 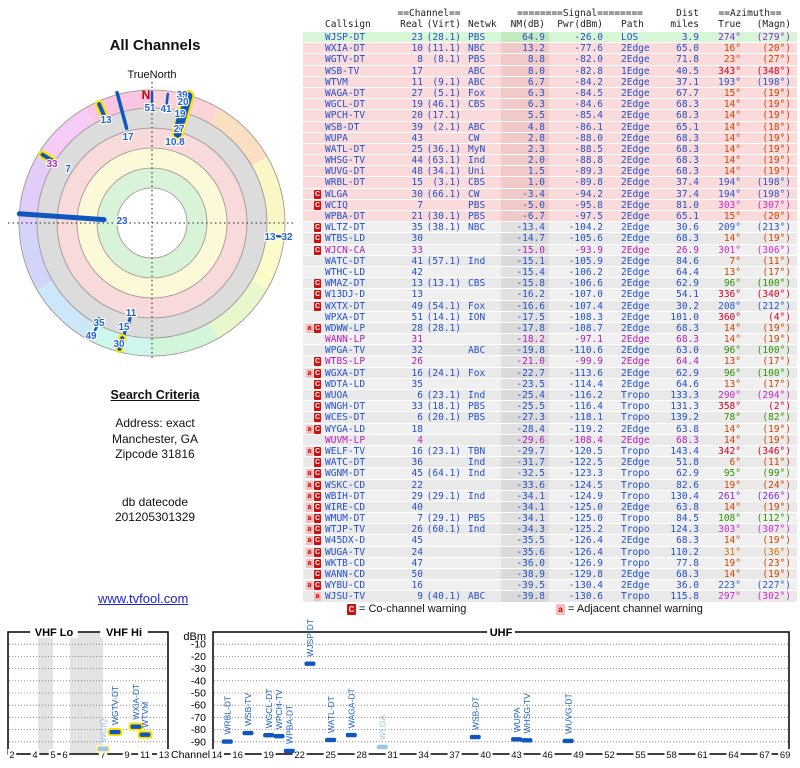 I want to click on cell-real: 13, so click(x=417, y=284).